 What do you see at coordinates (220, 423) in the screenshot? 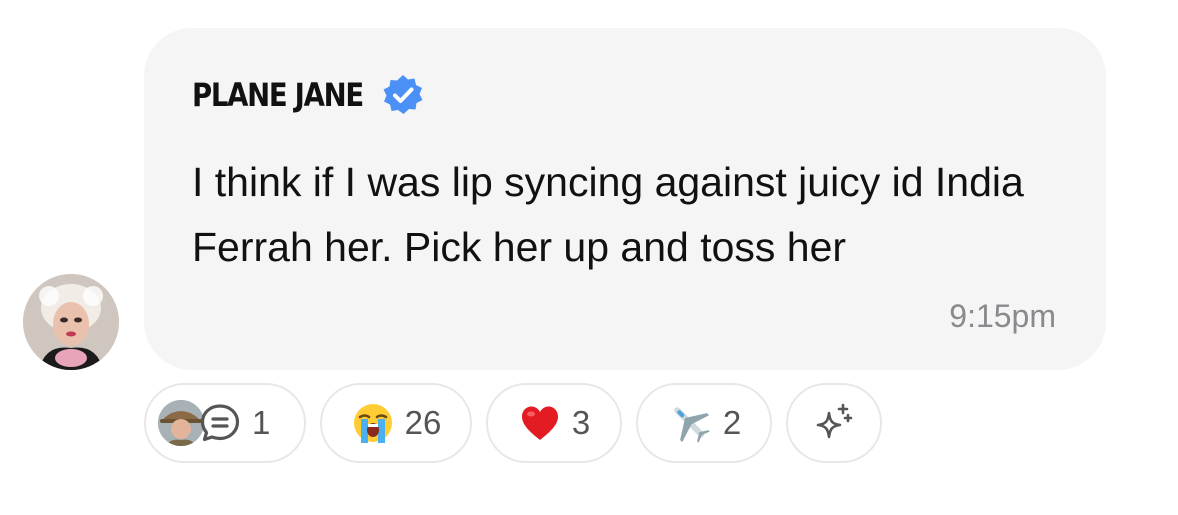
I see `chat-bubble-icon` at bounding box center [220, 423].